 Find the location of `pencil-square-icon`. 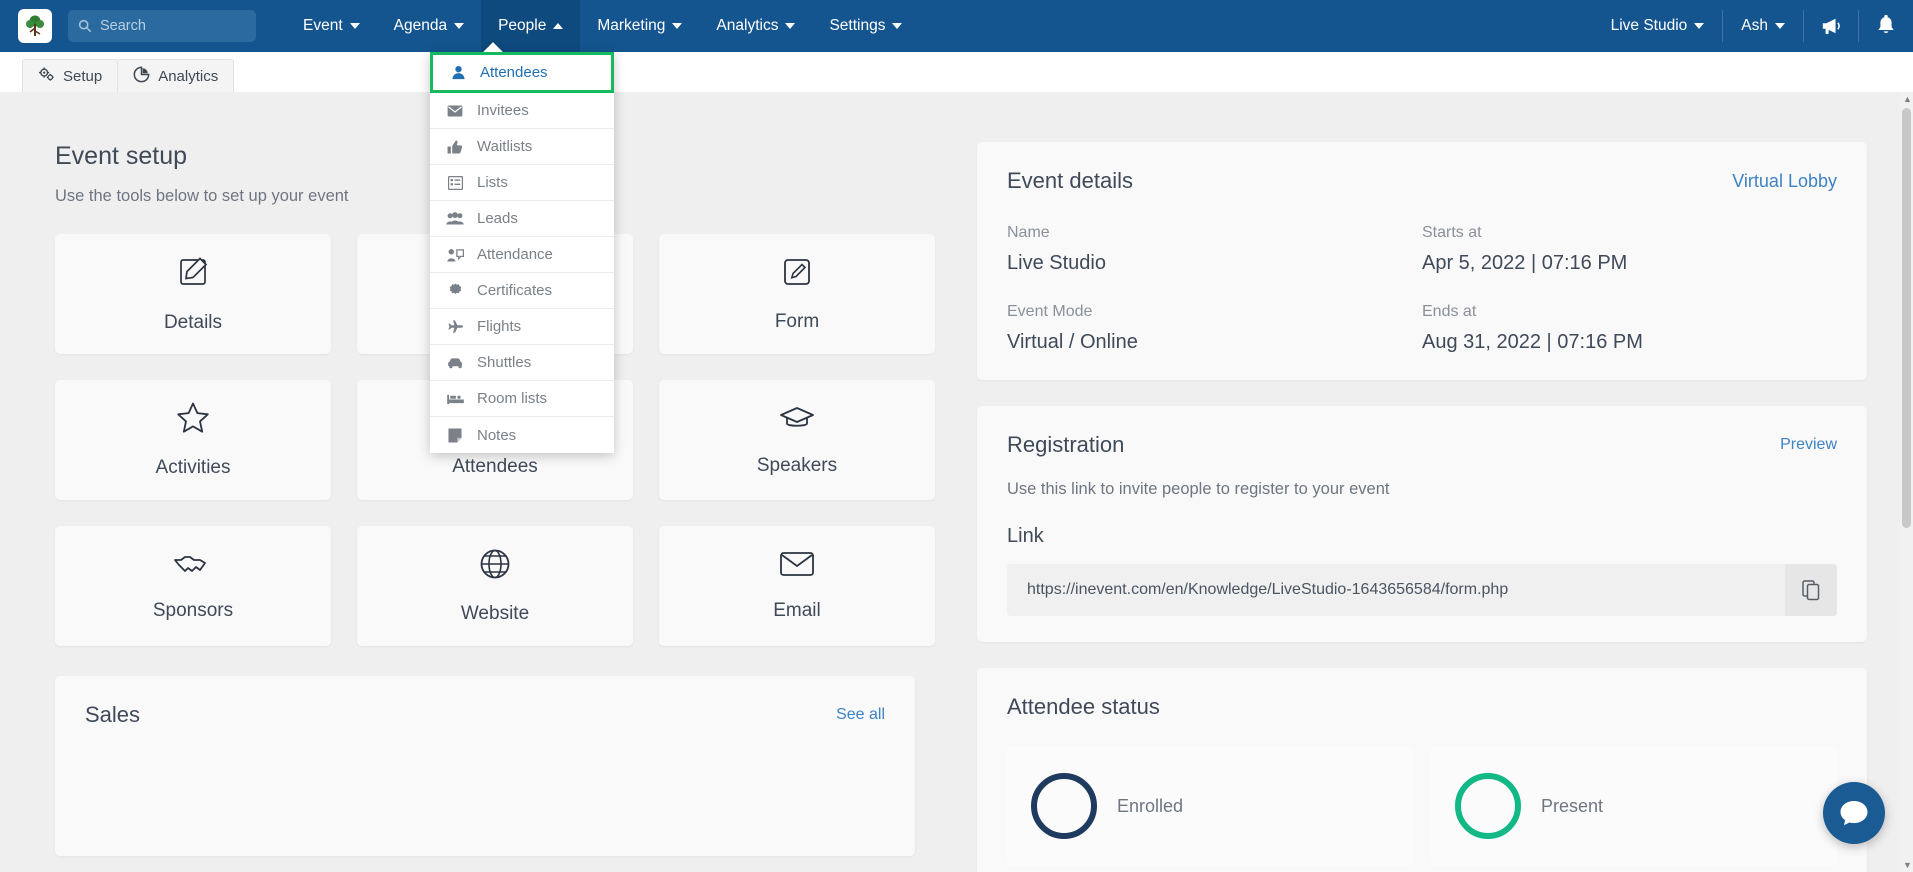

pencil-square-icon is located at coordinates (193, 274).